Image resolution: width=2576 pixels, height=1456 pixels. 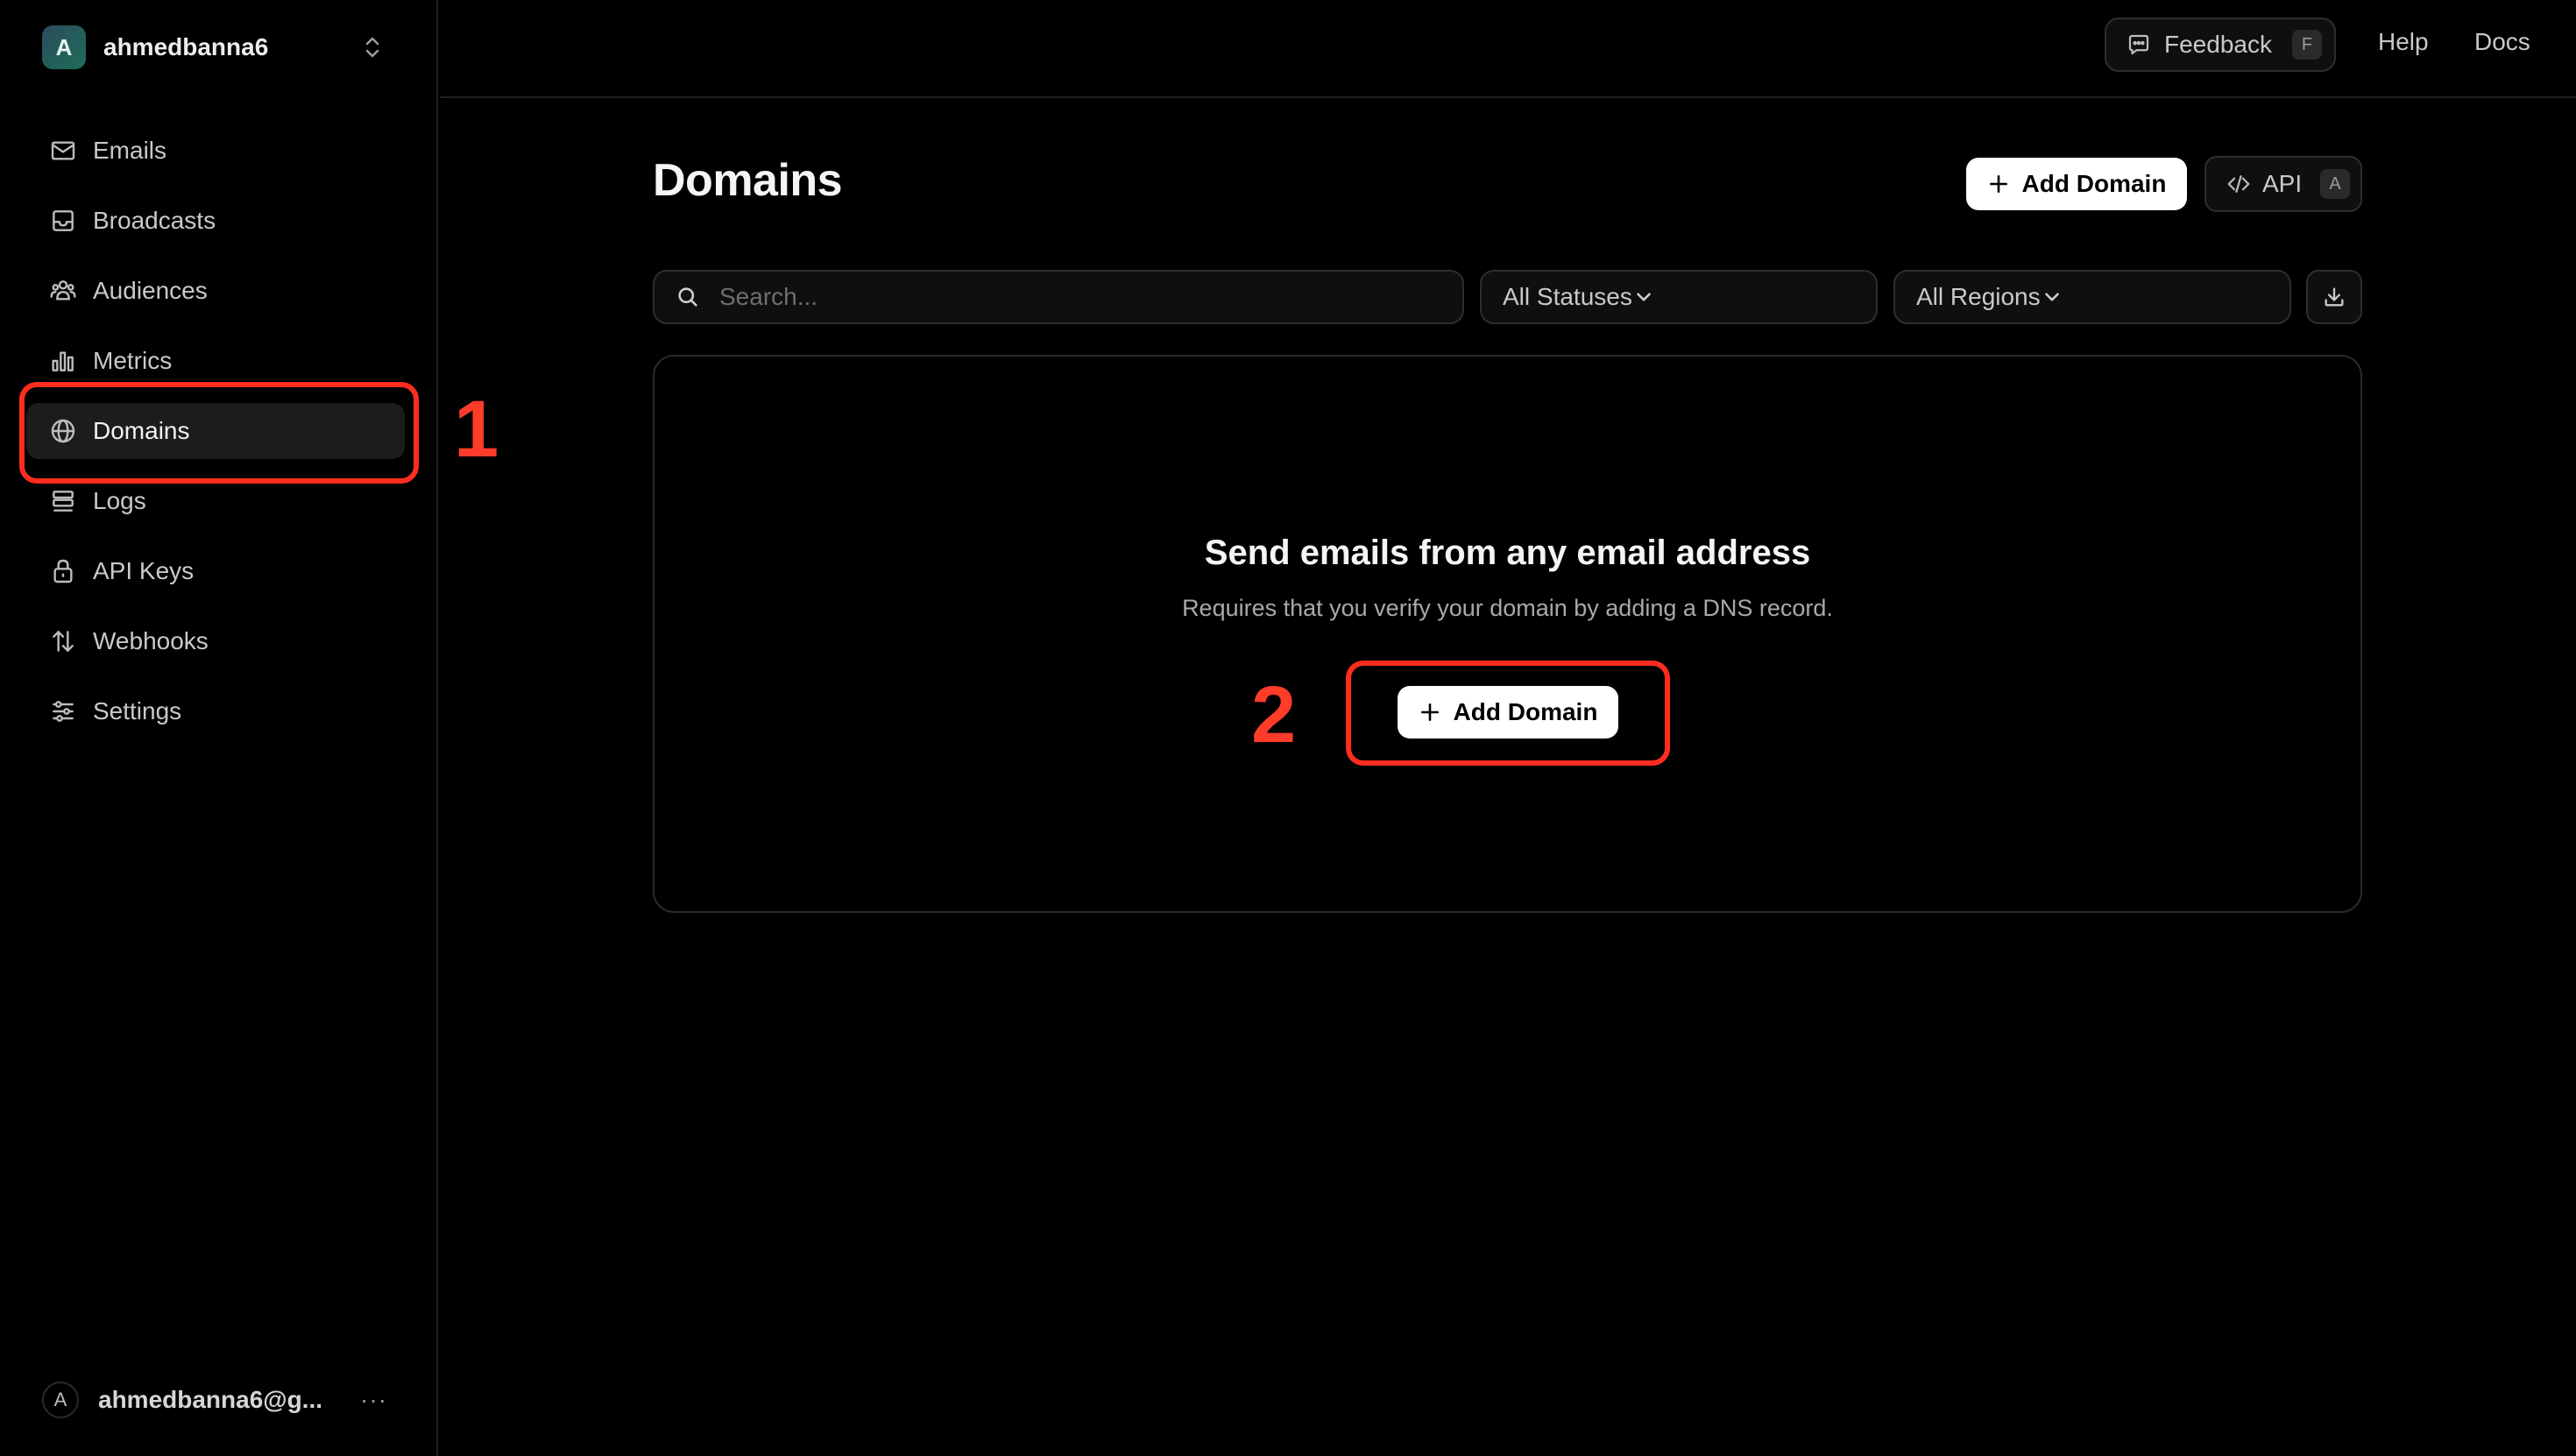 I want to click on sidebar-item-label: Emails, so click(x=130, y=150).